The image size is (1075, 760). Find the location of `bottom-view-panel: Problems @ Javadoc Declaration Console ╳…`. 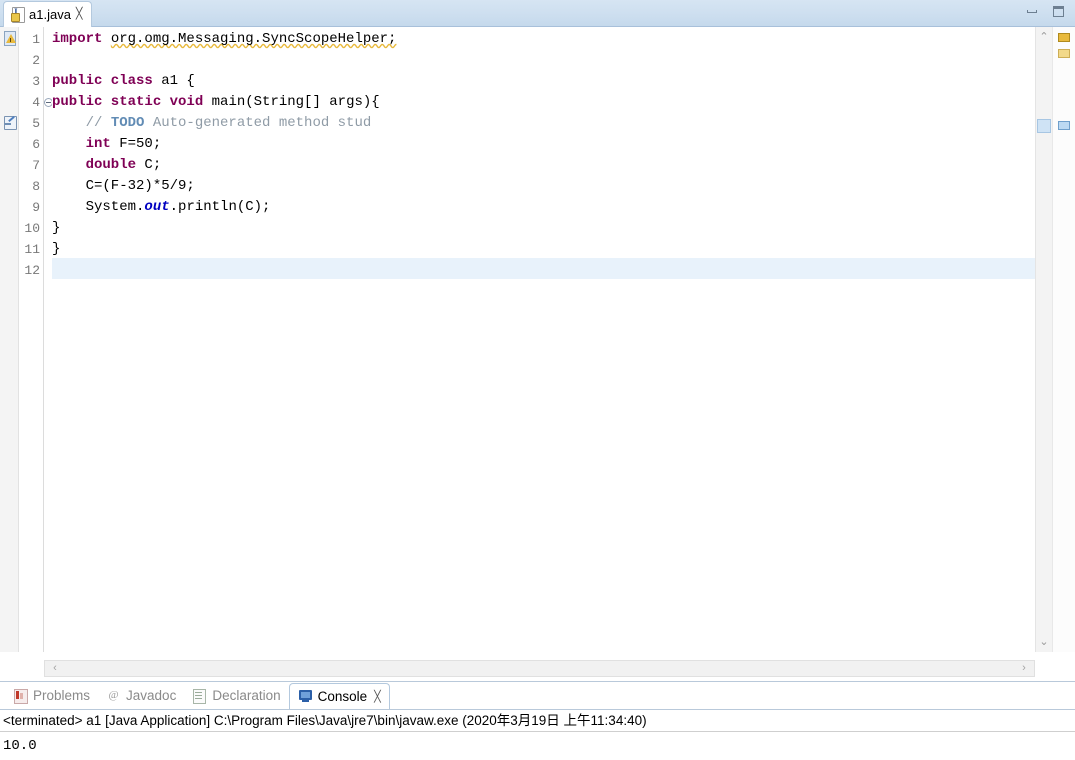

bottom-view-panel: Problems @ Javadoc Declaration Console ╳… is located at coordinates (537, 720).